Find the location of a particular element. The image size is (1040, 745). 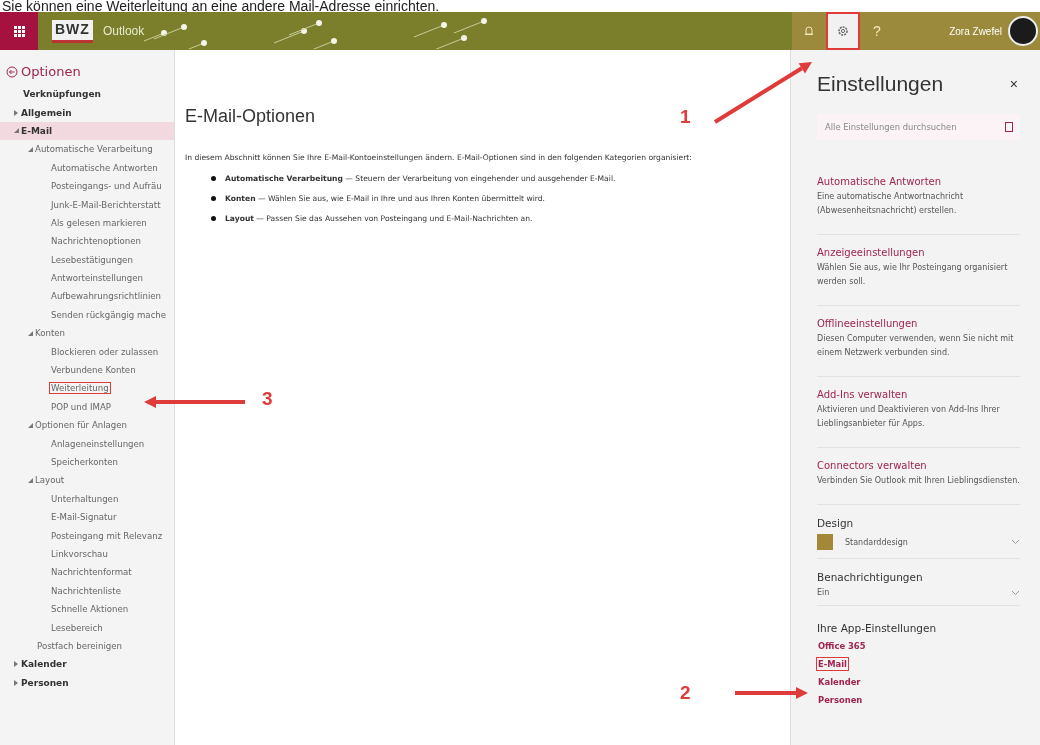

settings-description: Verbinden Sie Outlook mit Ihren Lieblingsdiensten. is located at coordinates (918, 481).